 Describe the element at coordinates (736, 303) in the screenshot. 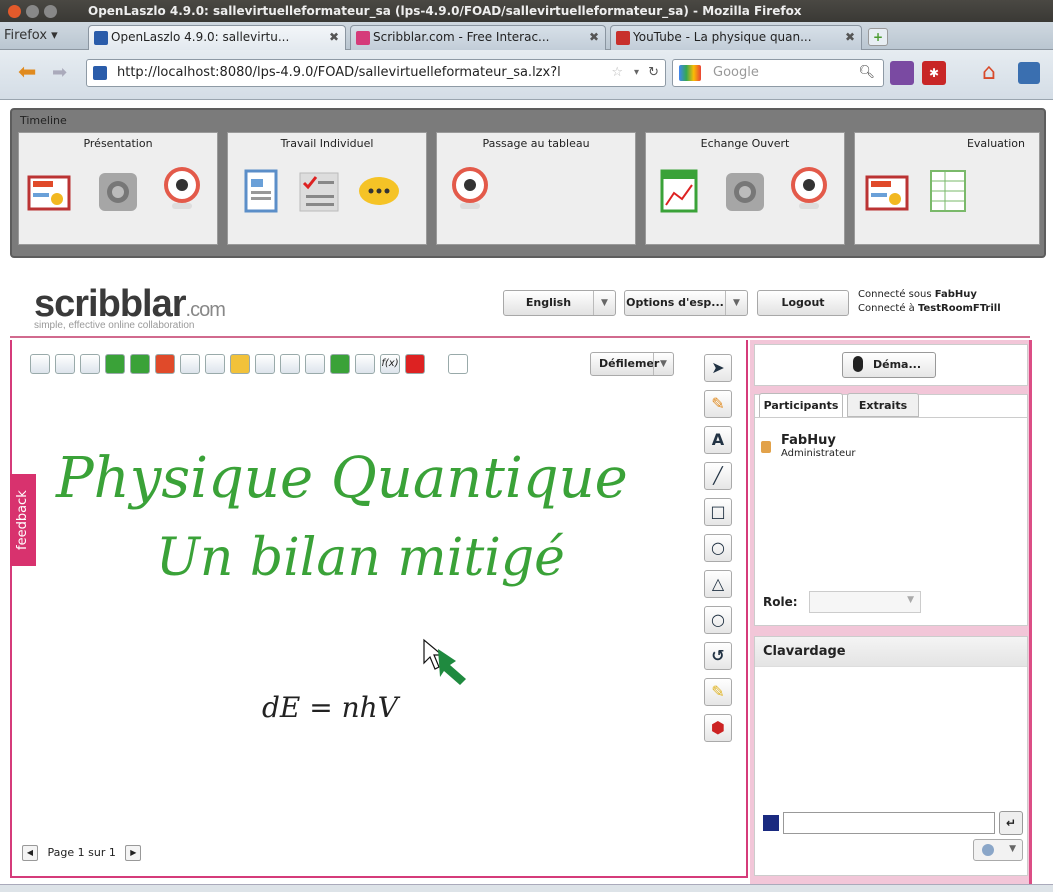

I see `chevron-down-icon: ▼` at that location.